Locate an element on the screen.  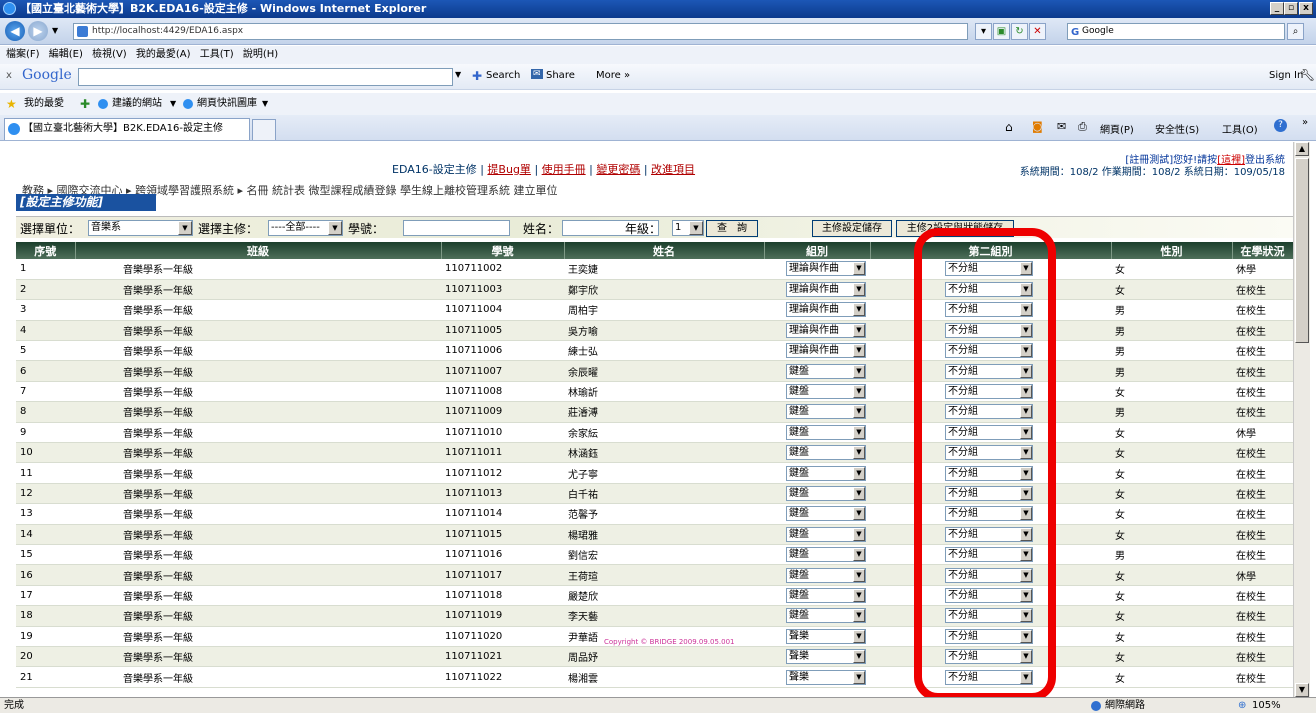
safety-menu: 安全性(S) is located at coordinates (1177, 128).